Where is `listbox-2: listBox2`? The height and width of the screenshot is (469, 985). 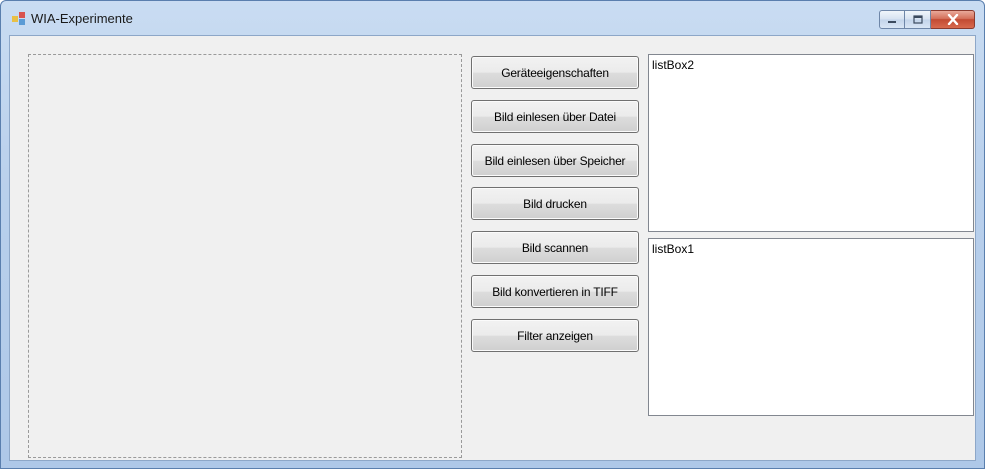
listbox-2: listBox2 is located at coordinates (811, 143).